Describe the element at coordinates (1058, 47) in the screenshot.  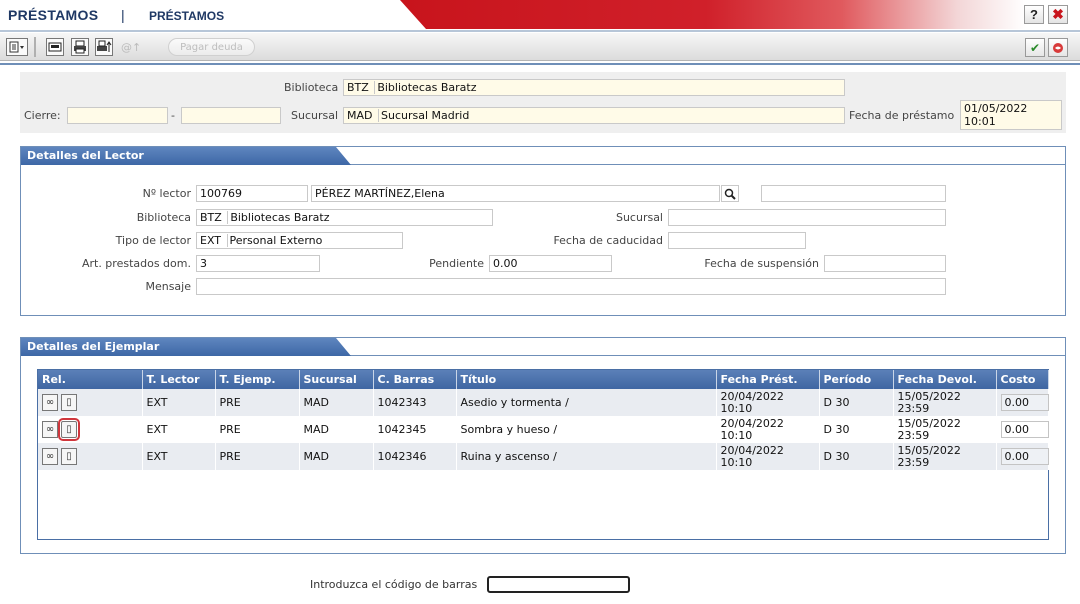
I see `cancel-icon` at that location.